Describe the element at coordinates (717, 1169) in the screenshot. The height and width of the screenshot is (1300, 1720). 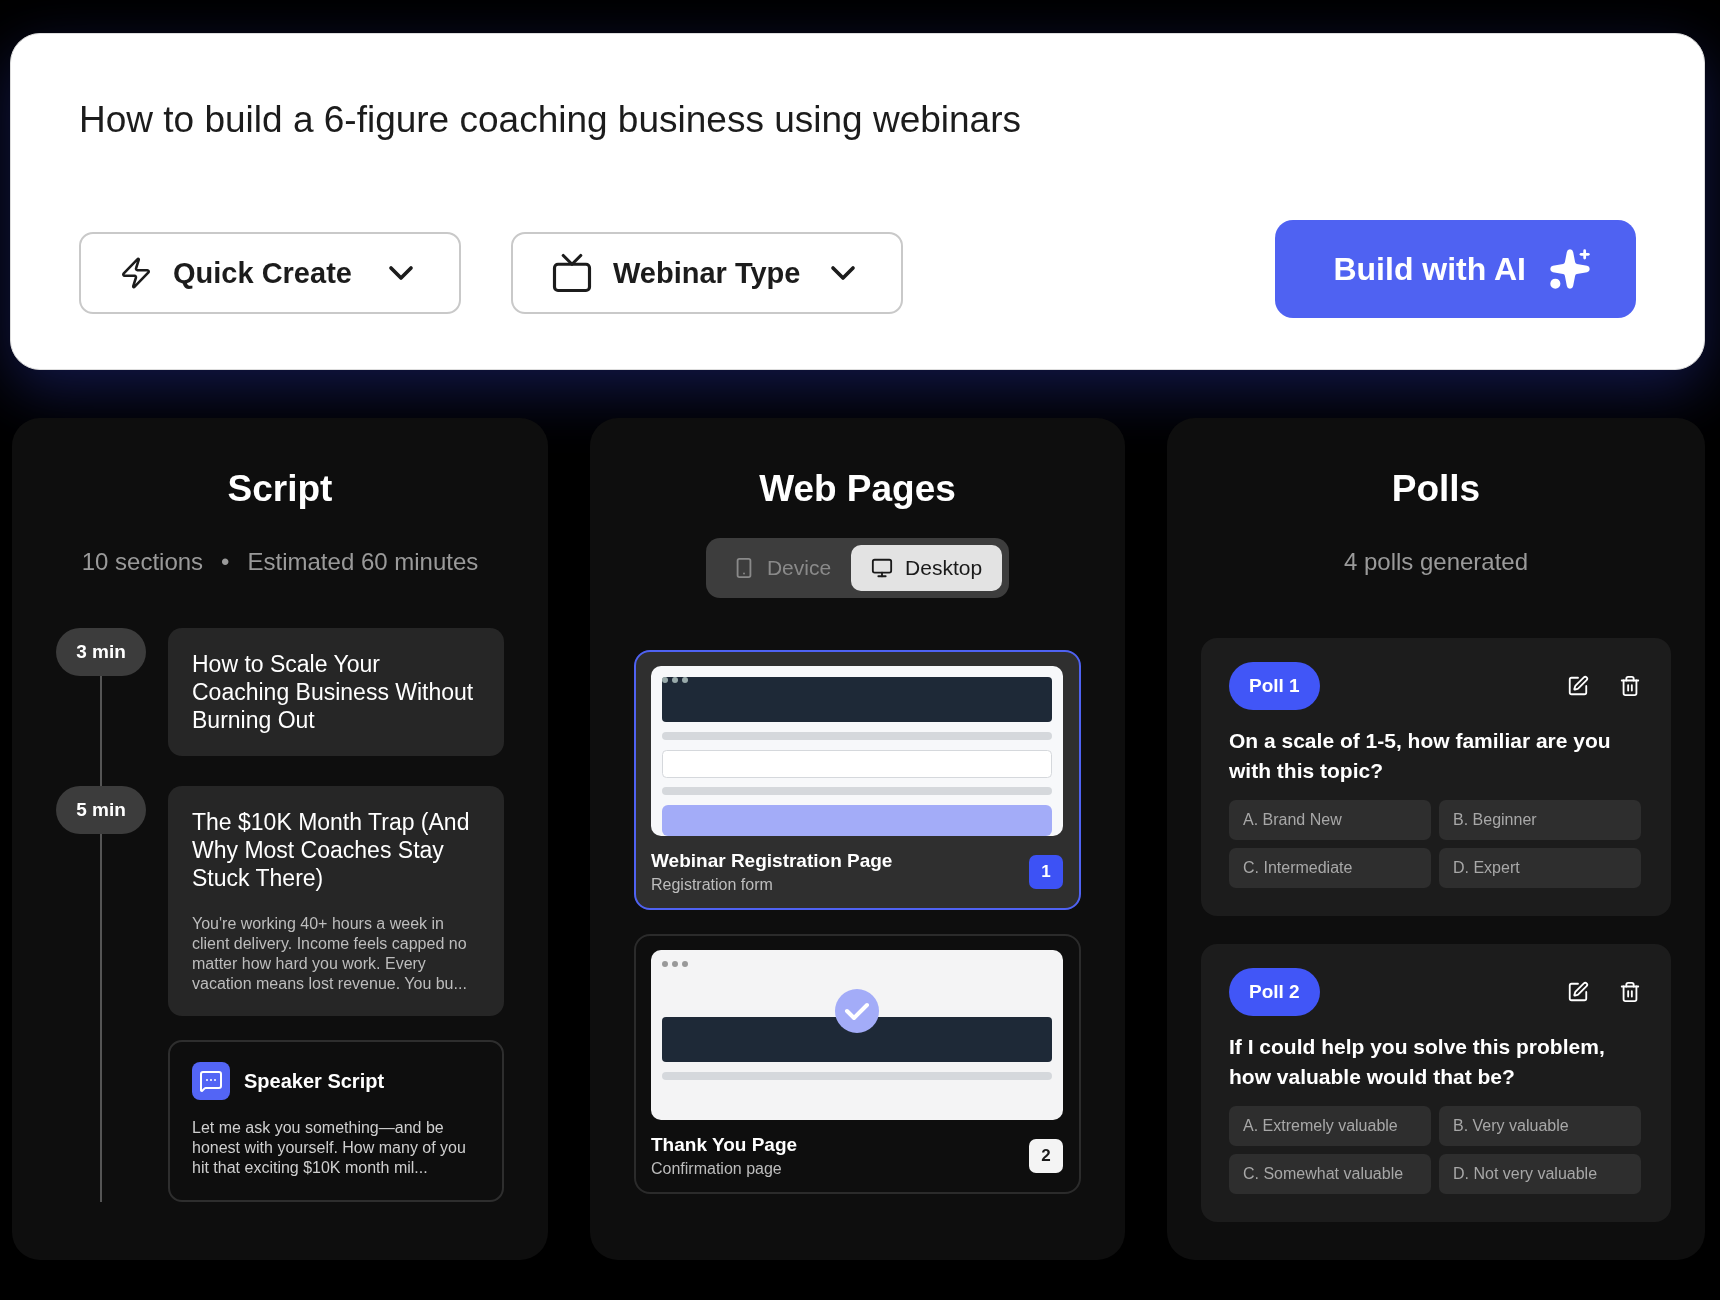
I see `page-subtitle: Confirmation page` at that location.